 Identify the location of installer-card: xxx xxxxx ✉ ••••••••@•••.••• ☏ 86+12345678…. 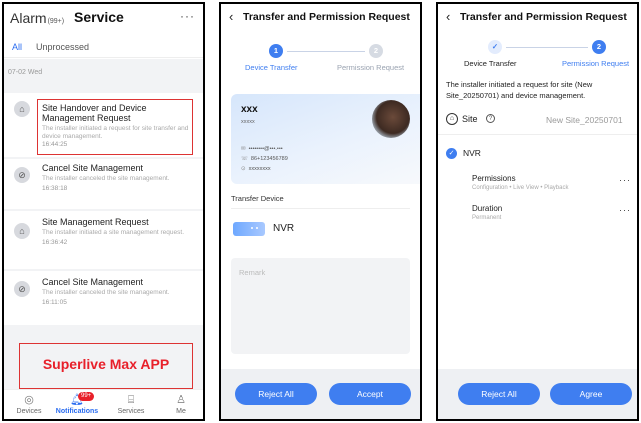
(325, 139).